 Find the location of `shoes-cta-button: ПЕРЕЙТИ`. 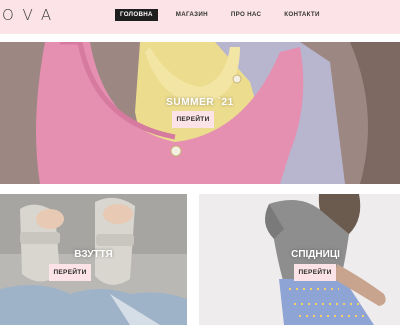

shoes-cta-button: ПЕРЕЙТИ is located at coordinates (70, 272).